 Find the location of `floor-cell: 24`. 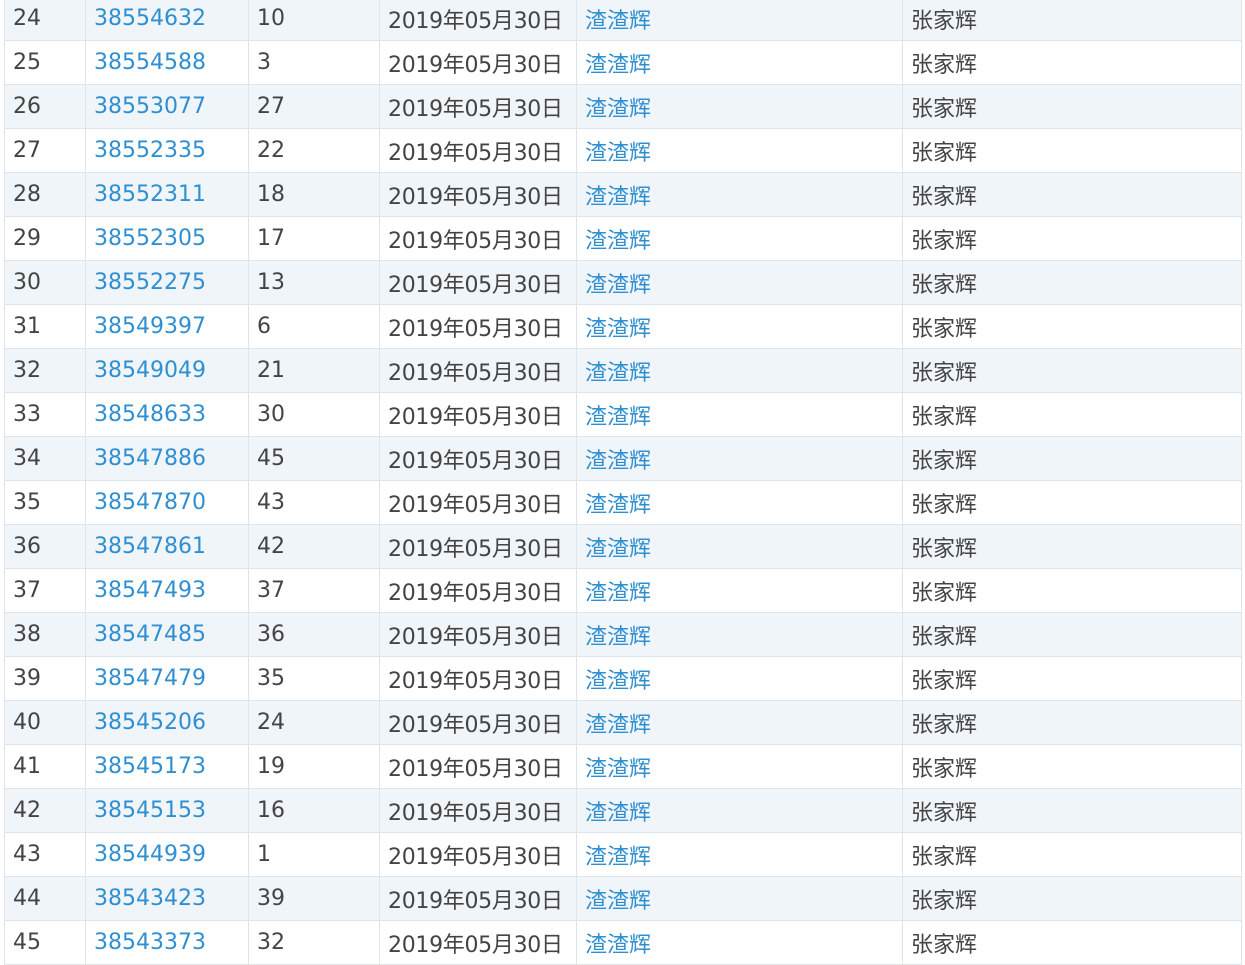

floor-cell: 24 is located at coordinates (314, 722).